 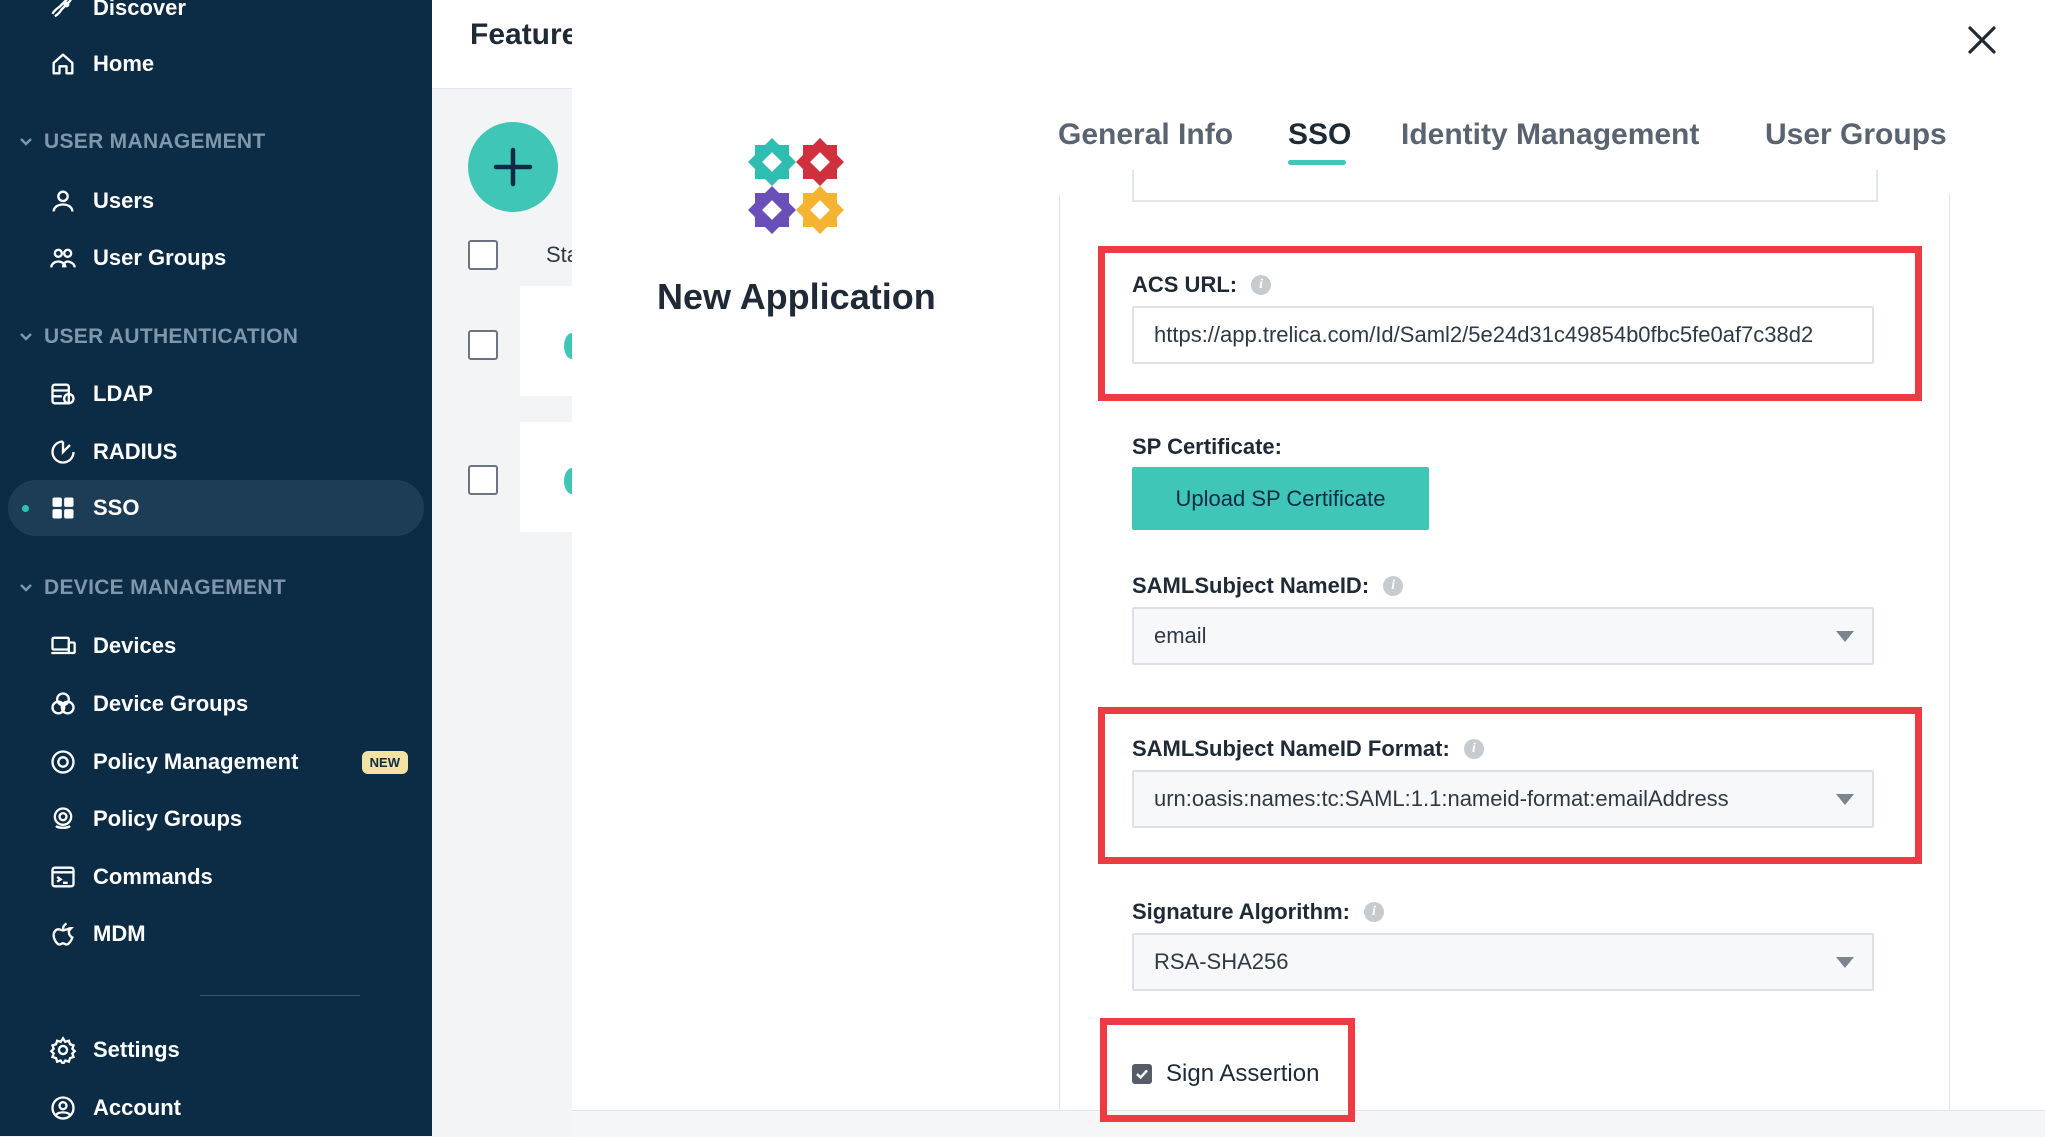 I want to click on tab-user-groups: User Groups, so click(x=1856, y=135).